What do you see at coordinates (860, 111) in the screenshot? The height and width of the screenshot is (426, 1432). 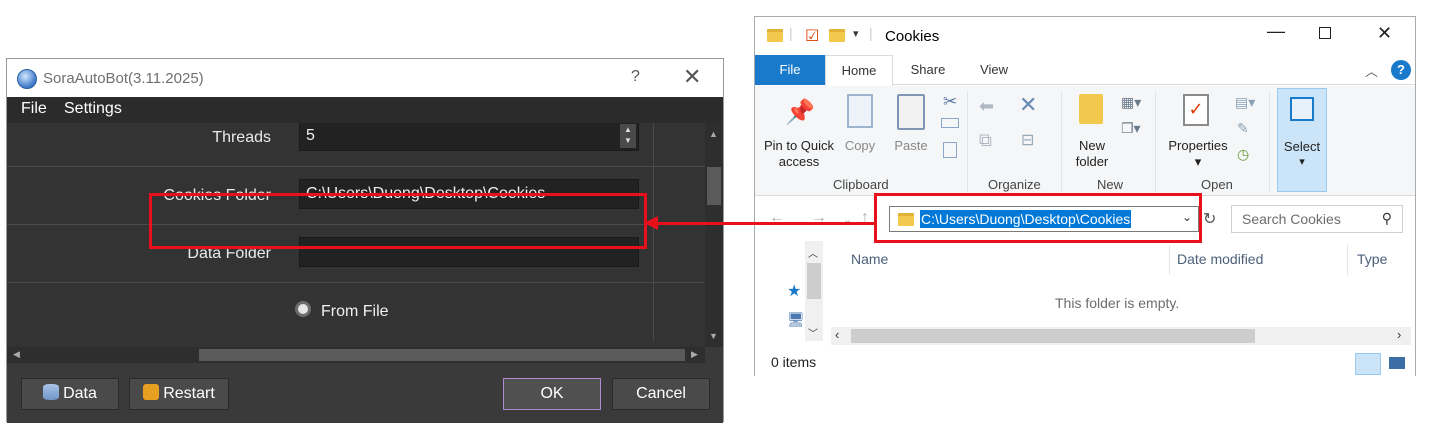 I see `copy-icon` at bounding box center [860, 111].